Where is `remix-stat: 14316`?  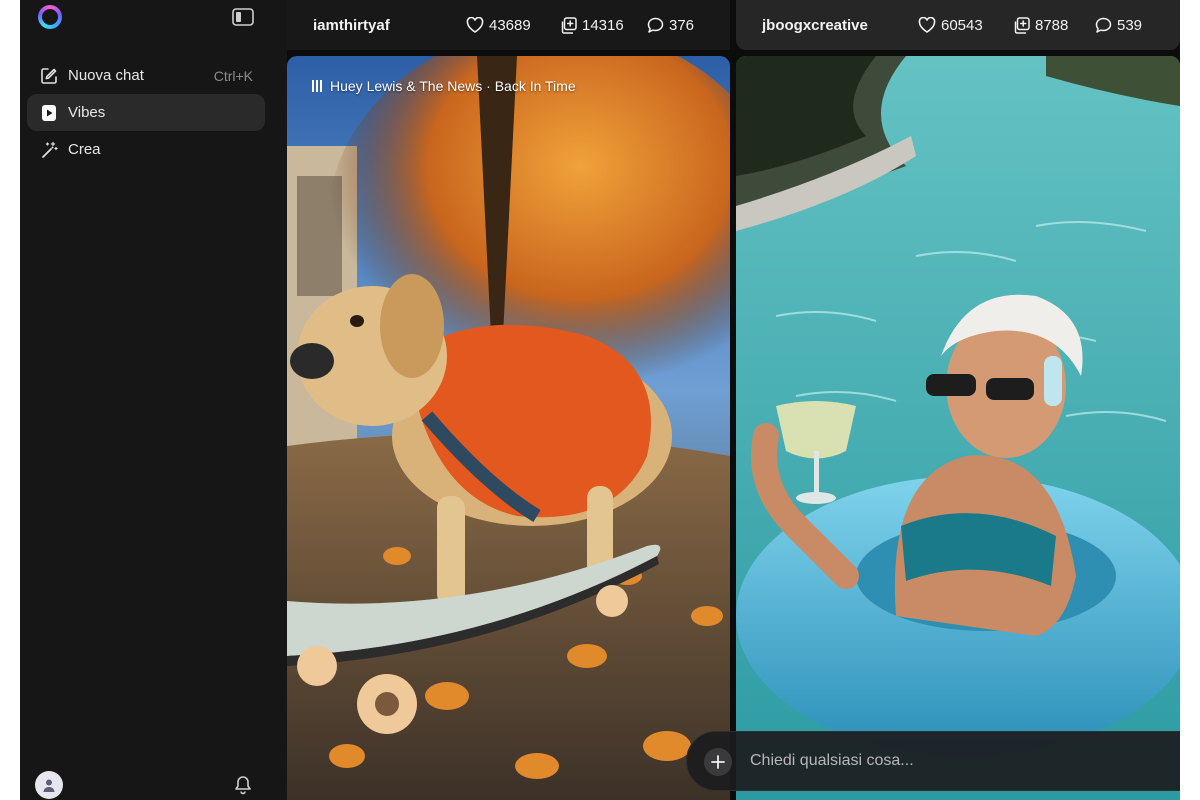 remix-stat: 14316 is located at coordinates (592, 25).